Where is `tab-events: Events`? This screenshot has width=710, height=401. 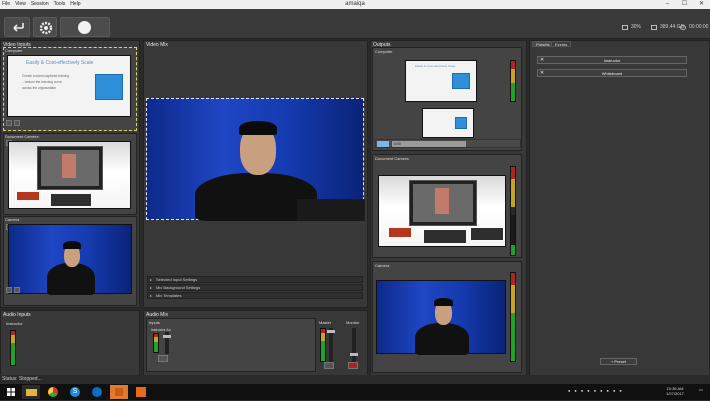 tab-events: Events is located at coordinates (561, 44).